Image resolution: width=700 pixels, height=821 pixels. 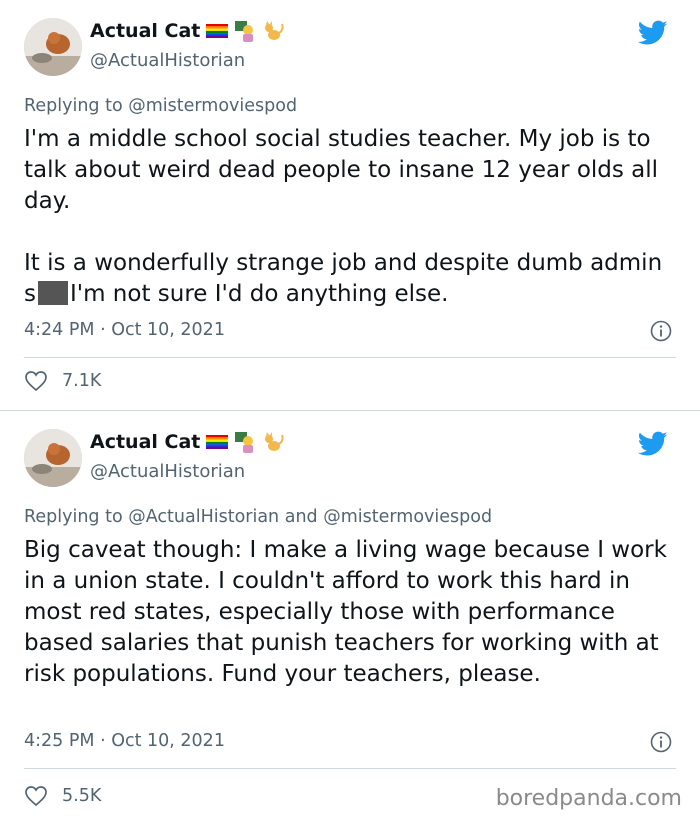 What do you see at coordinates (124, 330) in the screenshot?
I see `timestamp: 4:24 PM · Oct 10, 2021` at bounding box center [124, 330].